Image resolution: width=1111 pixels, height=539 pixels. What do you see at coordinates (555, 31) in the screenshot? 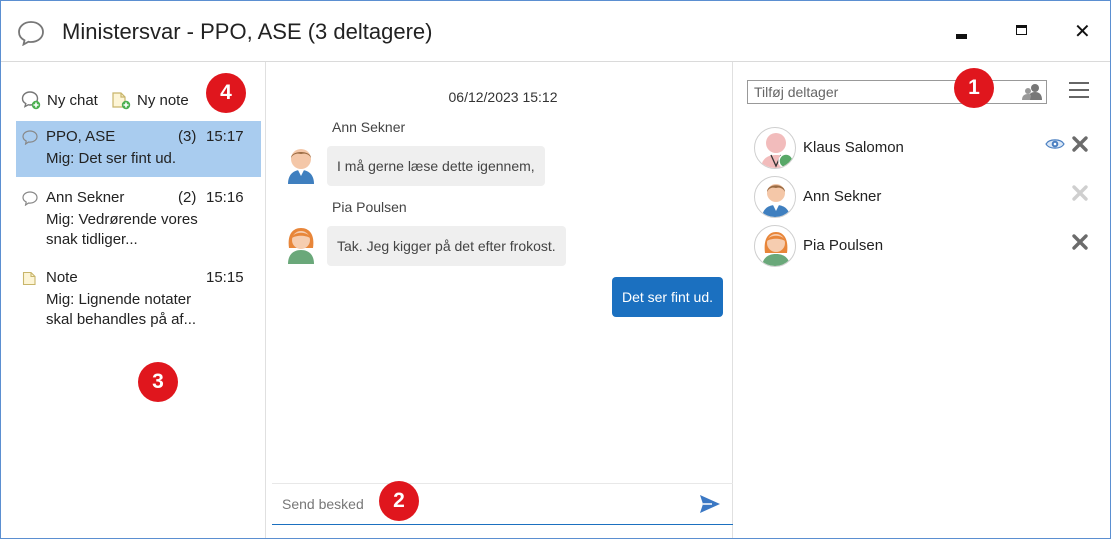
I see `title-bar: Ministersvar - PPO, ASE (3 deltagere) ✕` at bounding box center [555, 31].